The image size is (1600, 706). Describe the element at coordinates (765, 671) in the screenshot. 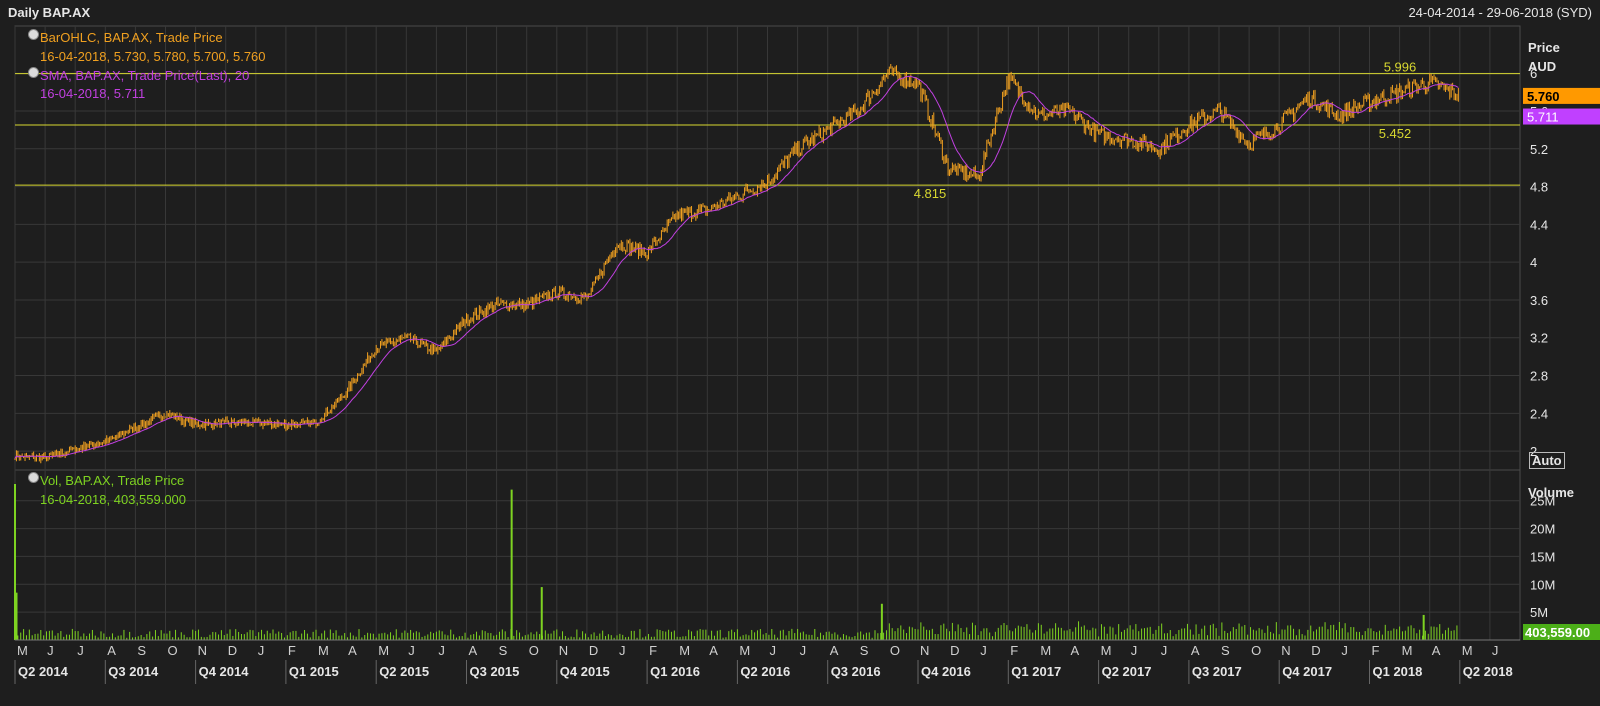

I see `quarter-tick-label: Q2 2016` at that location.